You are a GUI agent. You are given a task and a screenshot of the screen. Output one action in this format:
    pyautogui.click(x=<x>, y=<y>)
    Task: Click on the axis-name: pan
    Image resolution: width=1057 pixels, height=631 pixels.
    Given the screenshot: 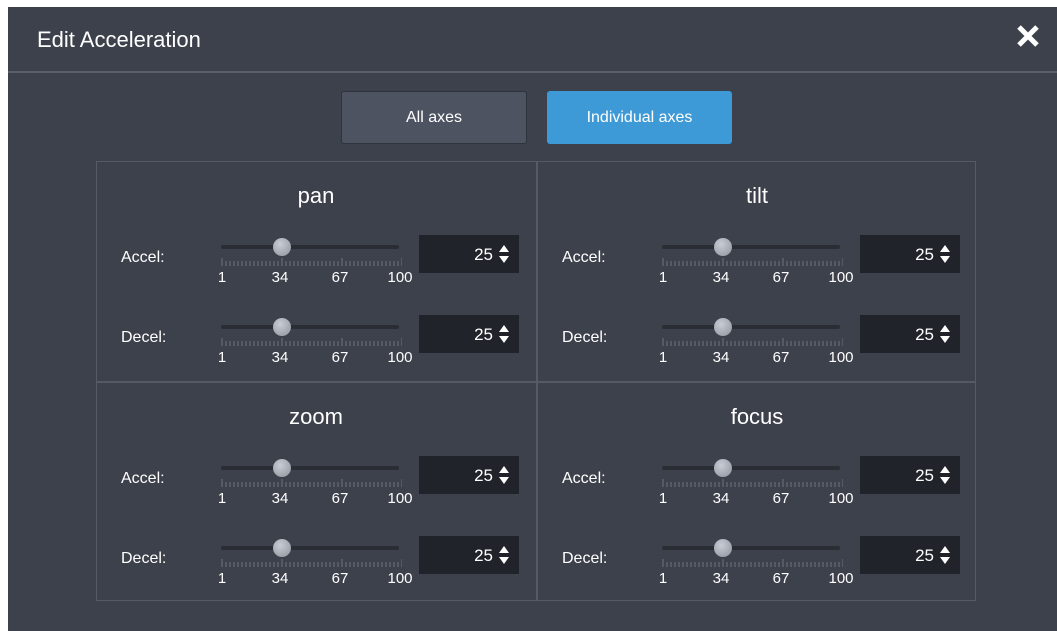 What is the action you would take?
    pyautogui.click(x=316, y=195)
    